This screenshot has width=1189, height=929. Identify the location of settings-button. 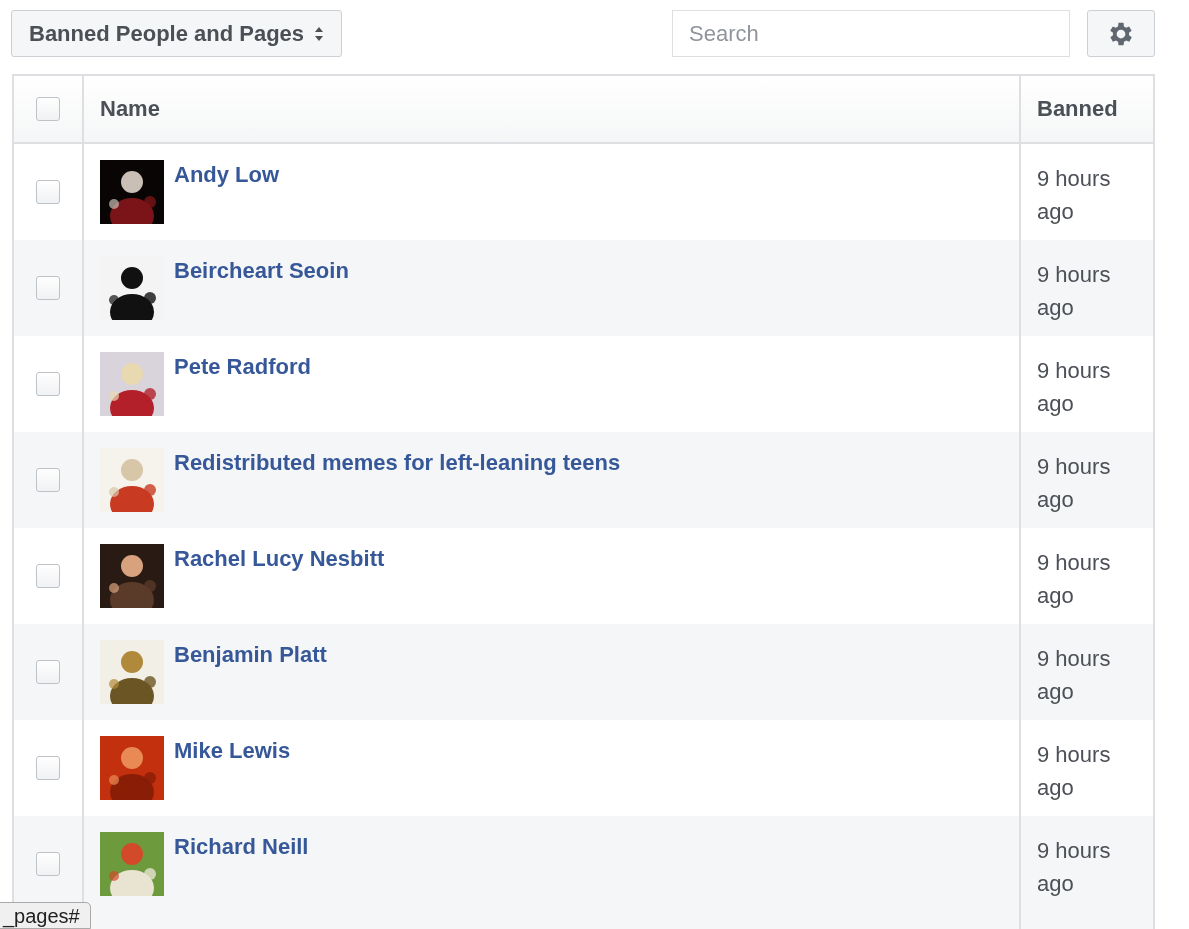
(1121, 33).